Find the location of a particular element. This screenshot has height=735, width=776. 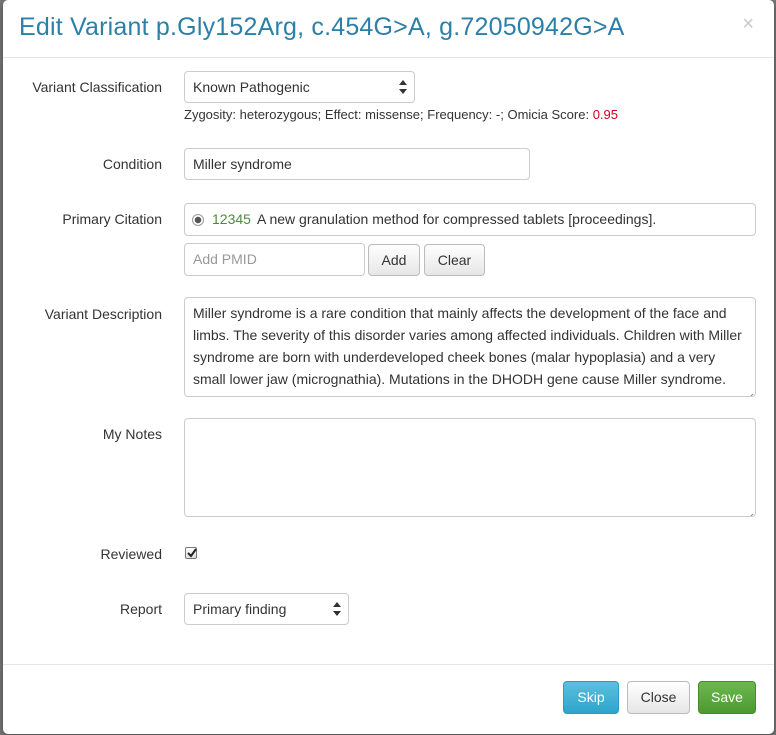

checkmark-icon is located at coordinates (192, 553).